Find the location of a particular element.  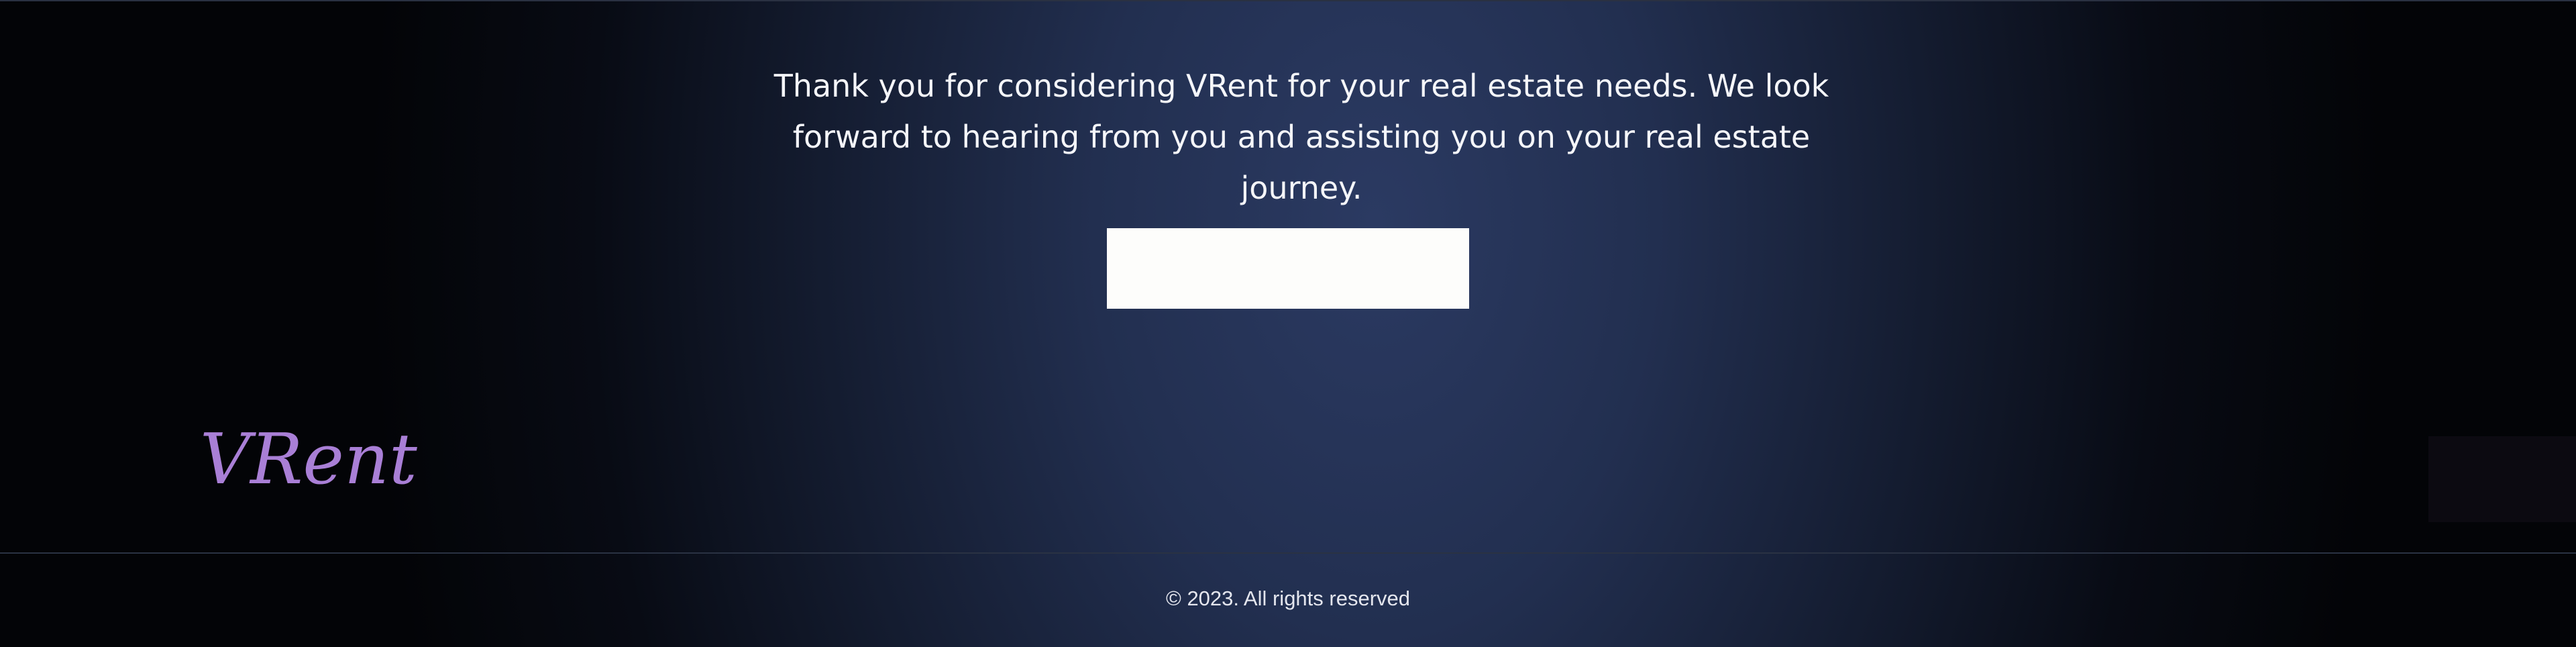

svg-text: VRent is located at coordinates (308, 459).